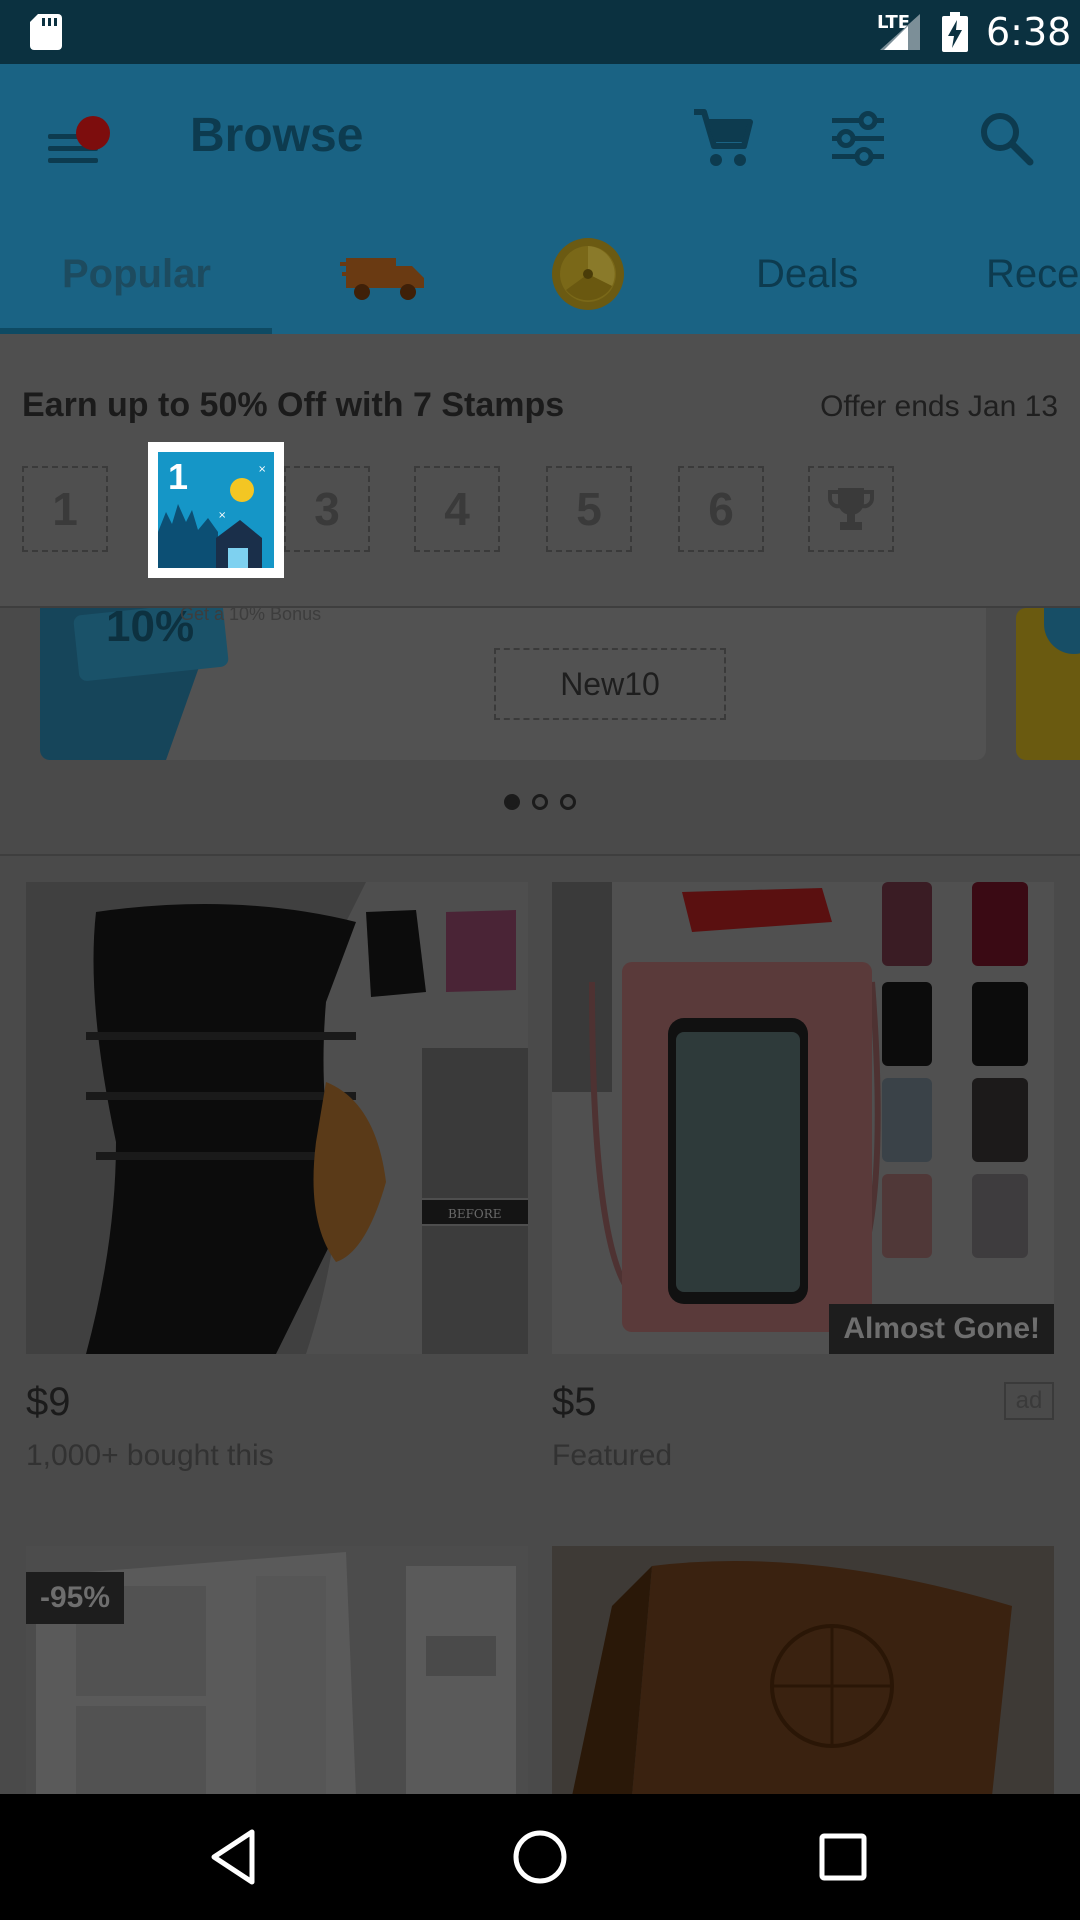  I want to click on product-image-waist-trainer: BEFORE, so click(277, 1118).